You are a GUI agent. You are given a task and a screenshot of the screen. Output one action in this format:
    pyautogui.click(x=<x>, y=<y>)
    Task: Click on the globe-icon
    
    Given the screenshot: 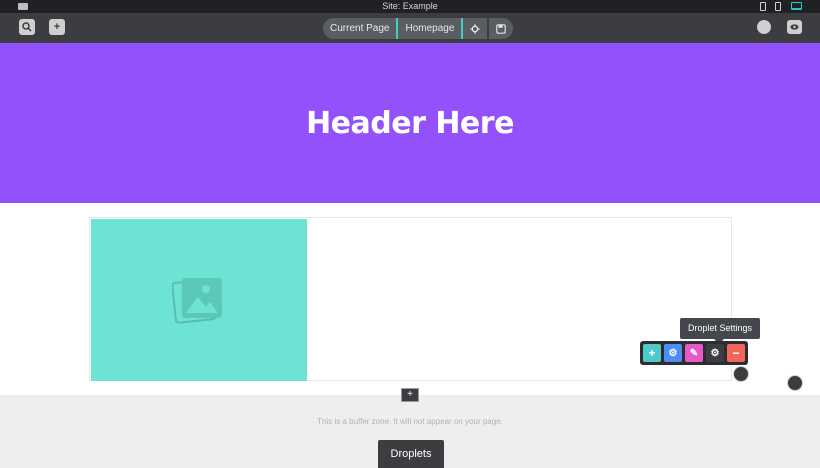 What is the action you would take?
    pyautogui.click(x=764, y=27)
    